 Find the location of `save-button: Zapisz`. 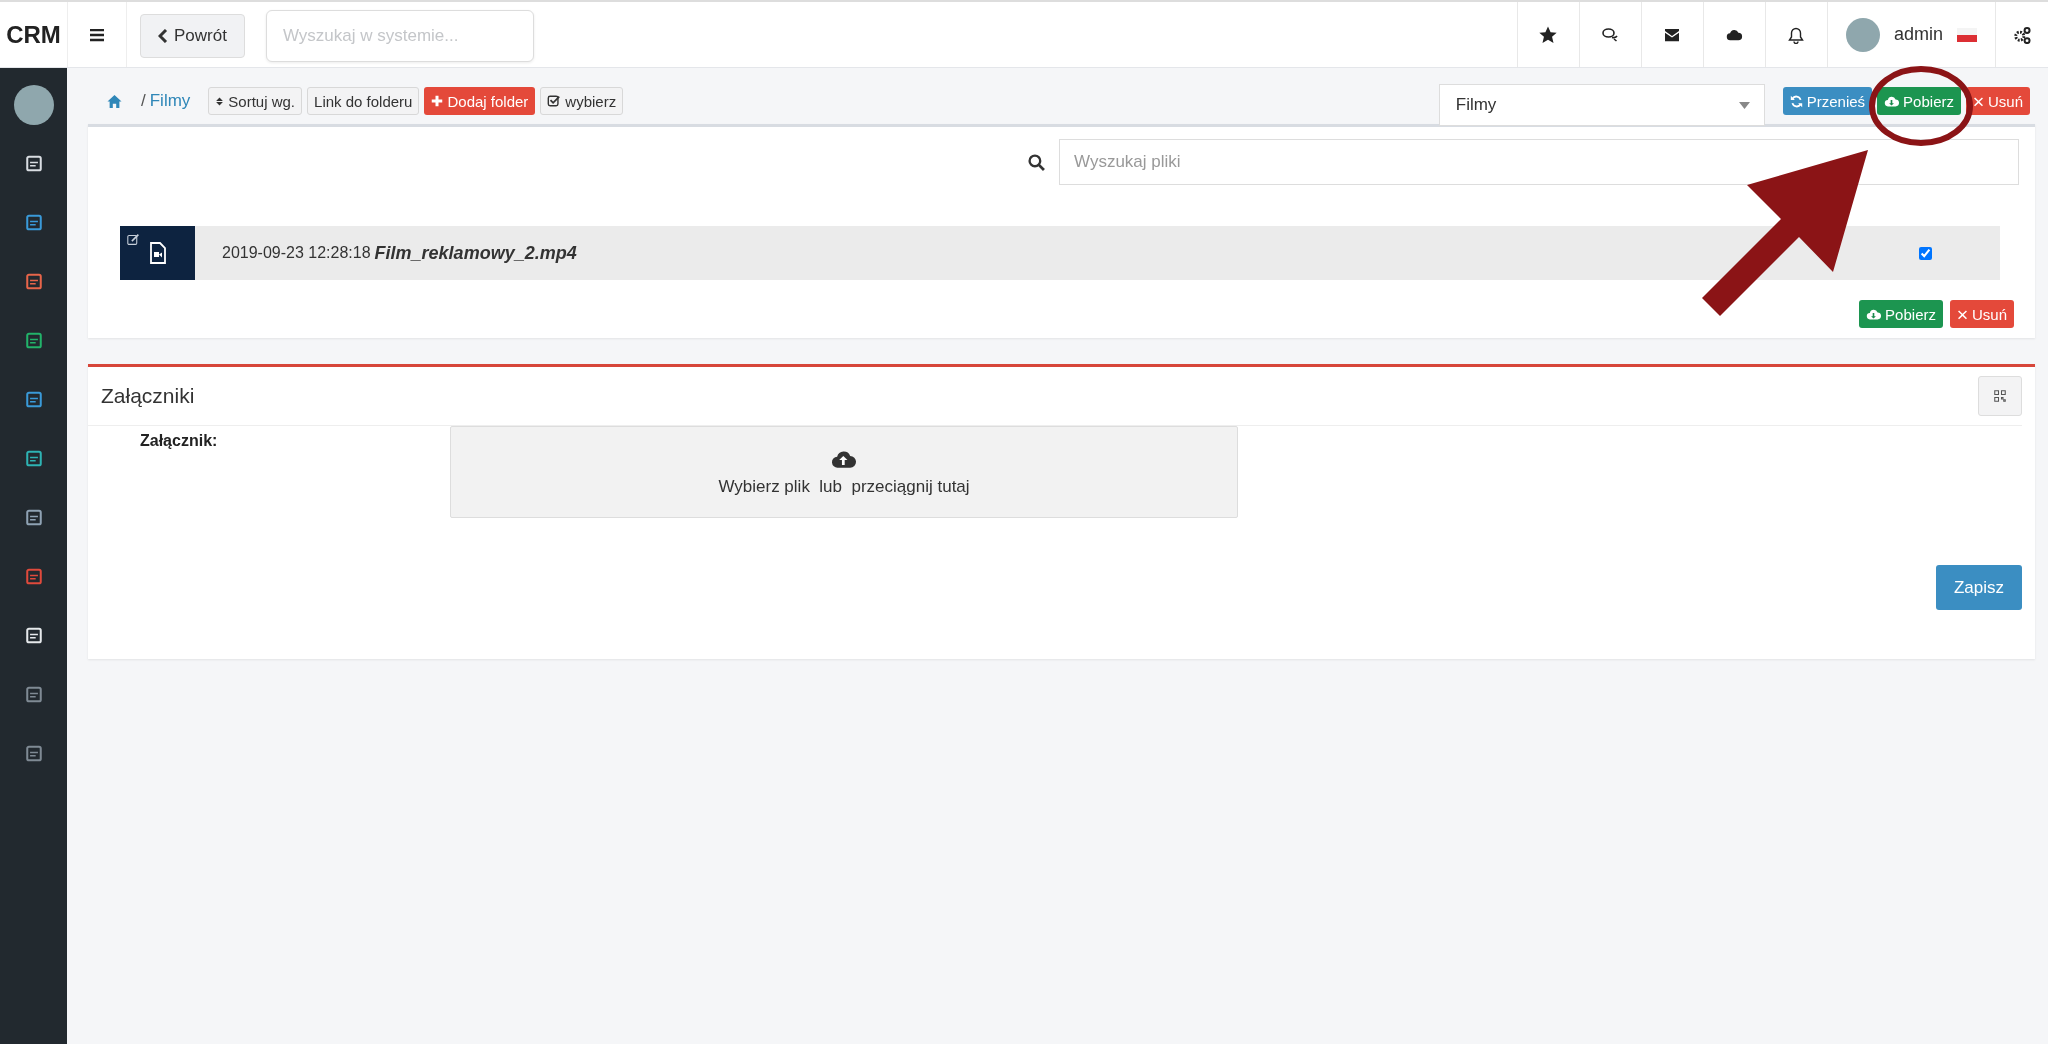

save-button: Zapisz is located at coordinates (1978, 587).